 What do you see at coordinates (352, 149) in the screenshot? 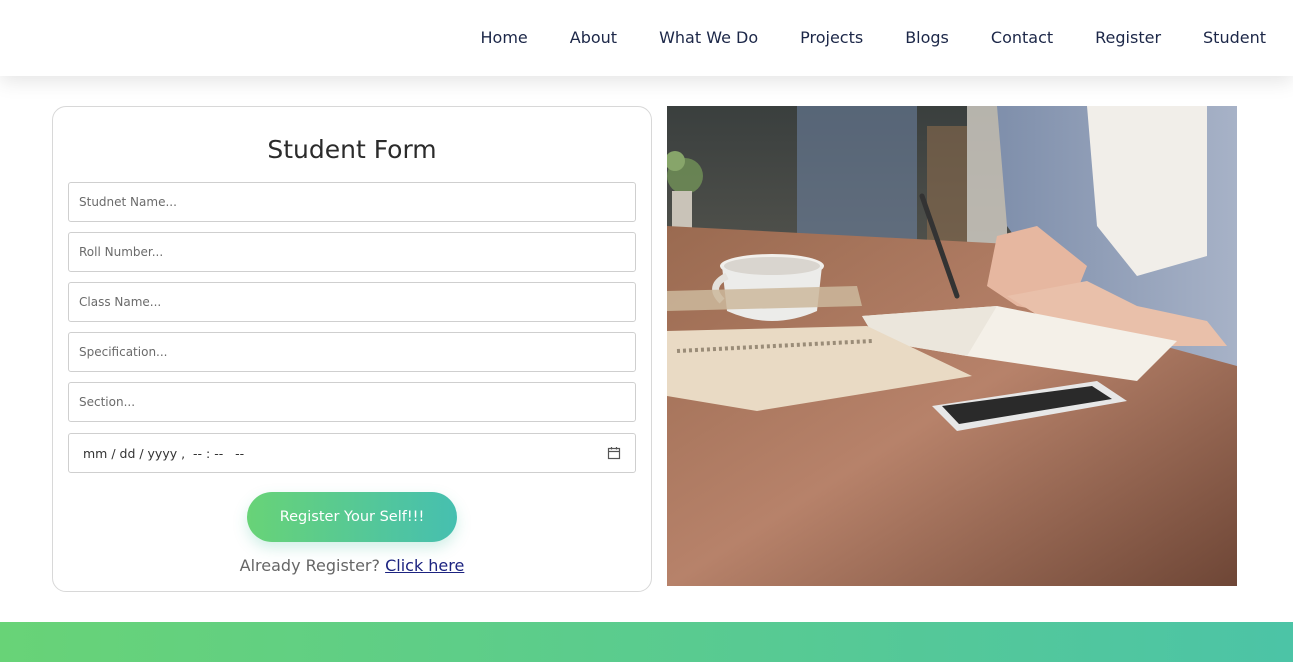
I see `form-title: Student Form` at bounding box center [352, 149].